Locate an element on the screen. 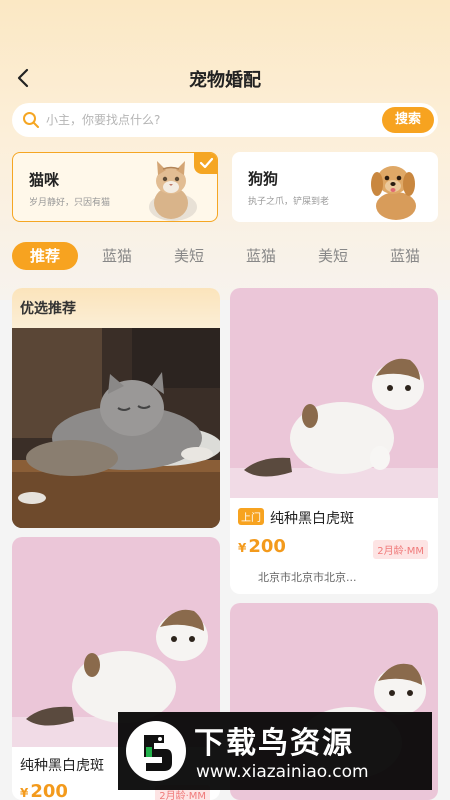  nav-bar: 宠物婚配 is located at coordinates (225, 78).